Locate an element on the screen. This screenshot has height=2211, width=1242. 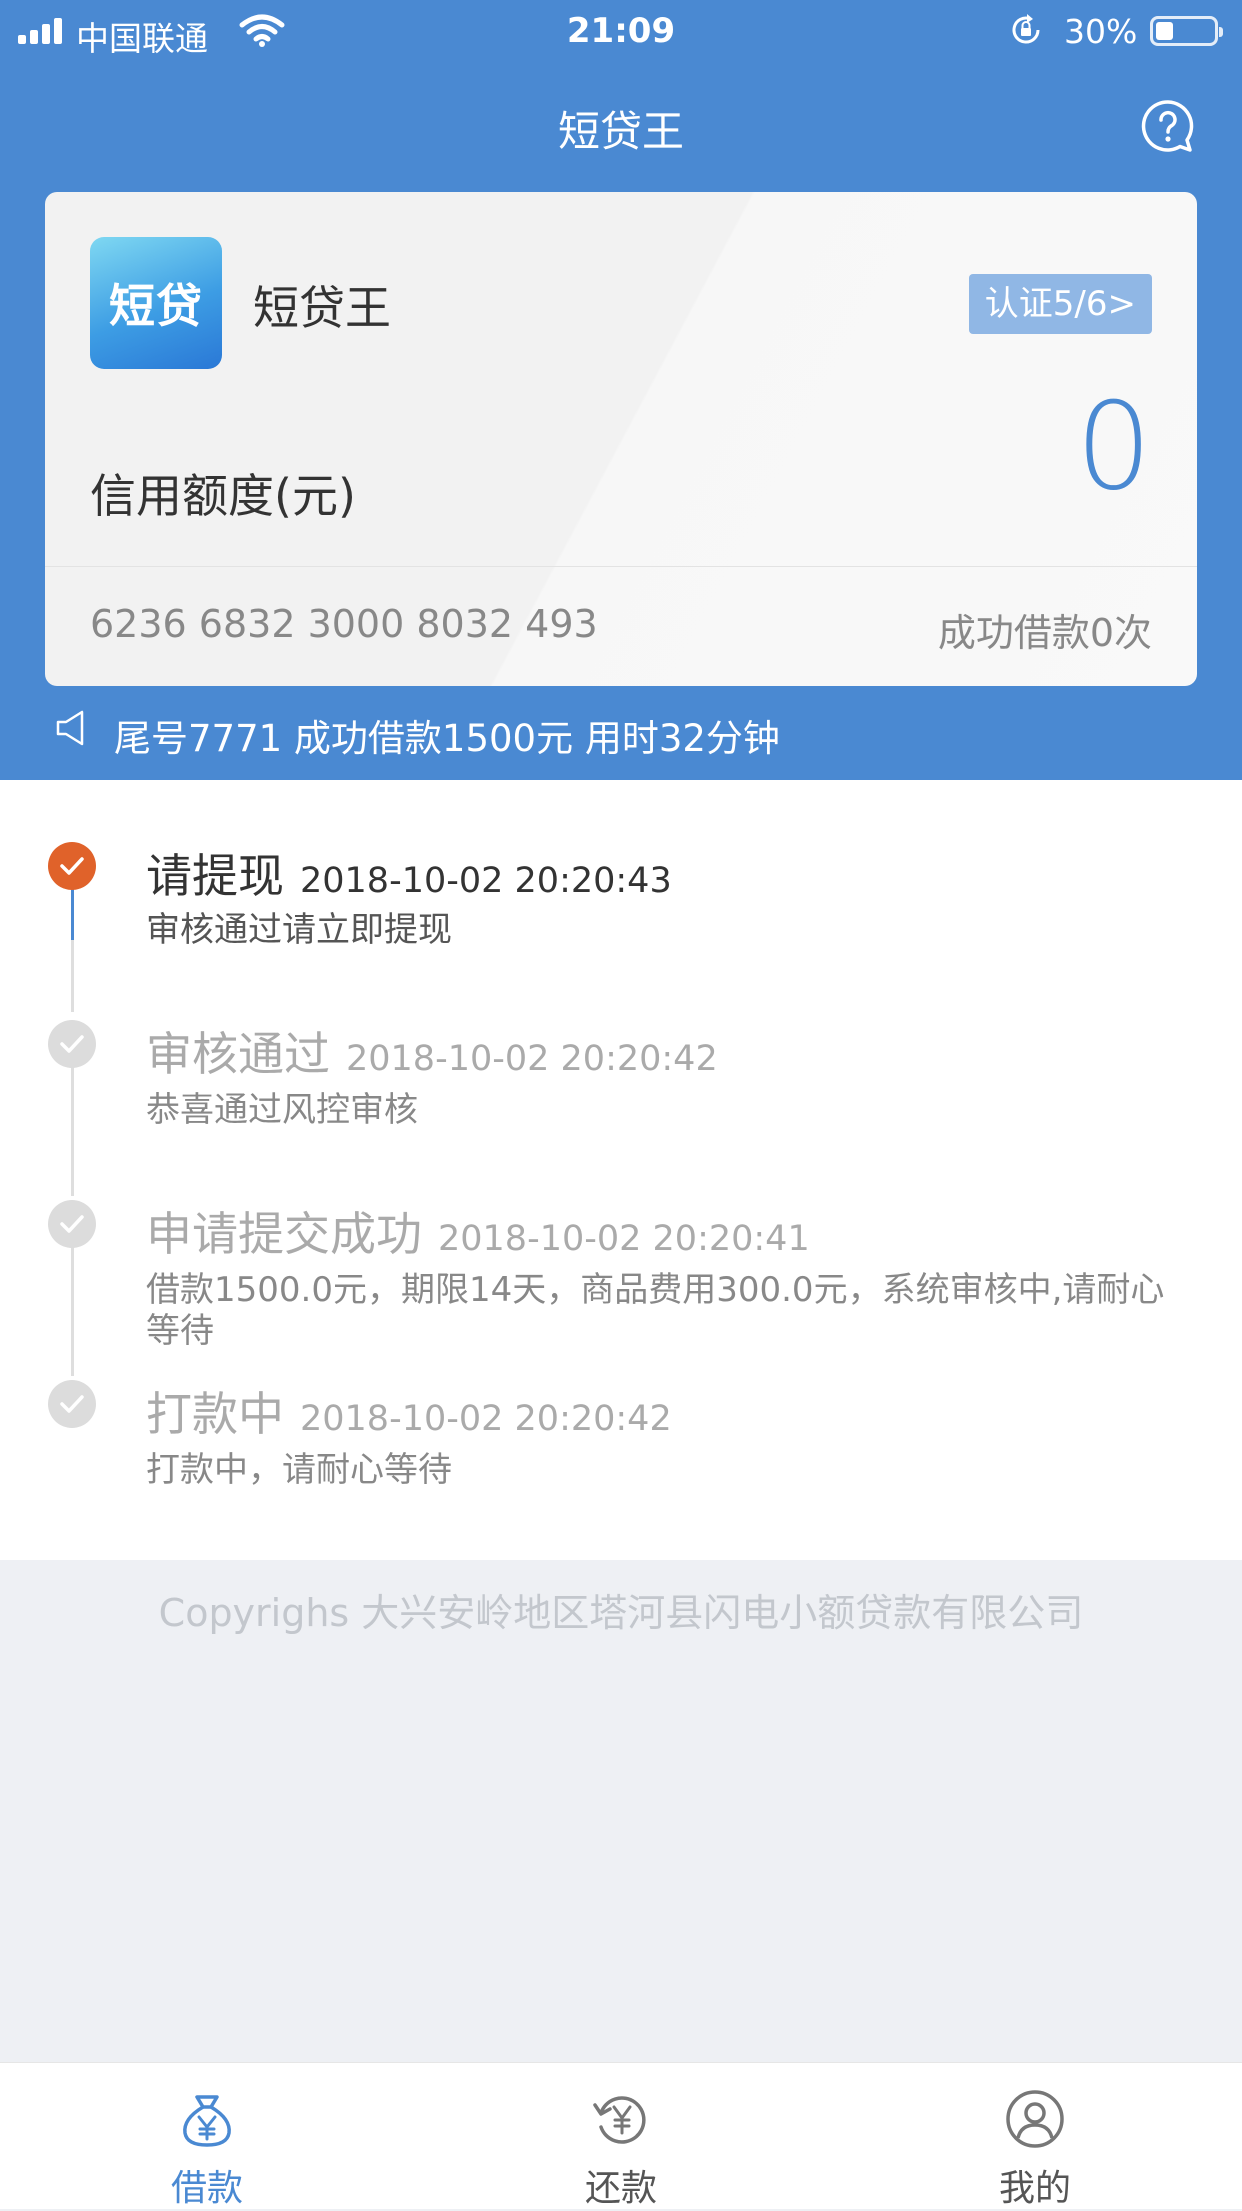
bank-card-number: 6236 6832 3000 8032 493 is located at coordinates (344, 624).